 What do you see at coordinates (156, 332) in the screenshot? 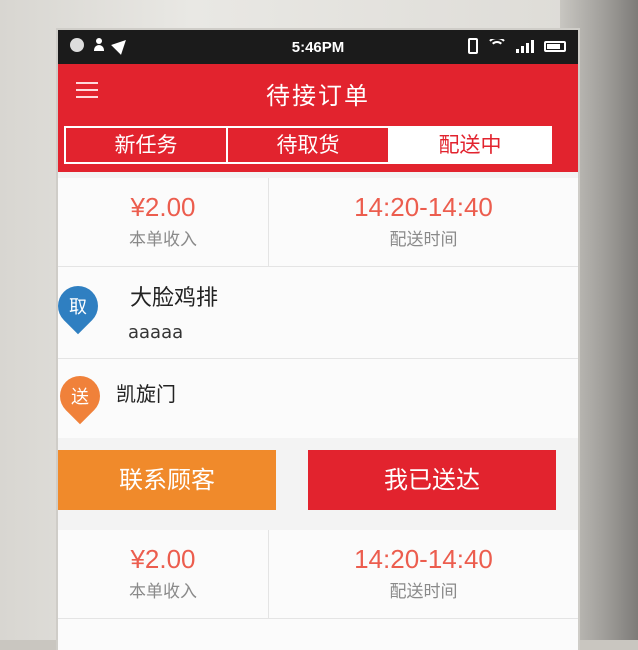
I see `pickup-address: aaaaa` at bounding box center [156, 332].